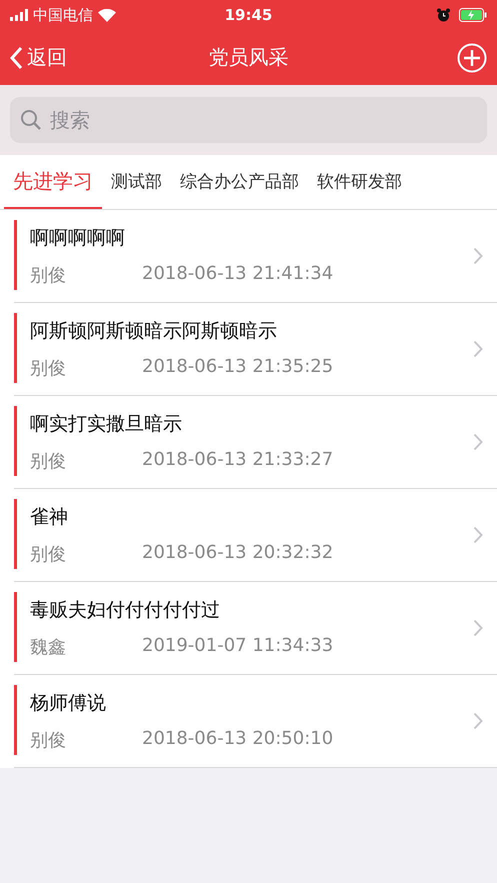  What do you see at coordinates (255, 628) in the screenshot?
I see `list-item: 毒贩夫妇付付付付付过 魏鑫 2019-01-07 11:34:33` at bounding box center [255, 628].